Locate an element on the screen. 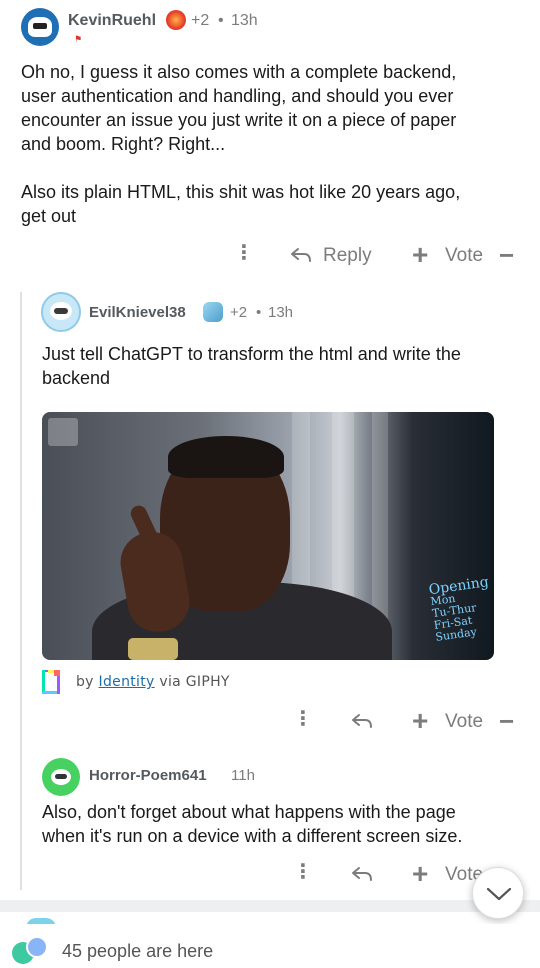 The image size is (540, 968). presence-text: 45 people are here is located at coordinates (138, 951).